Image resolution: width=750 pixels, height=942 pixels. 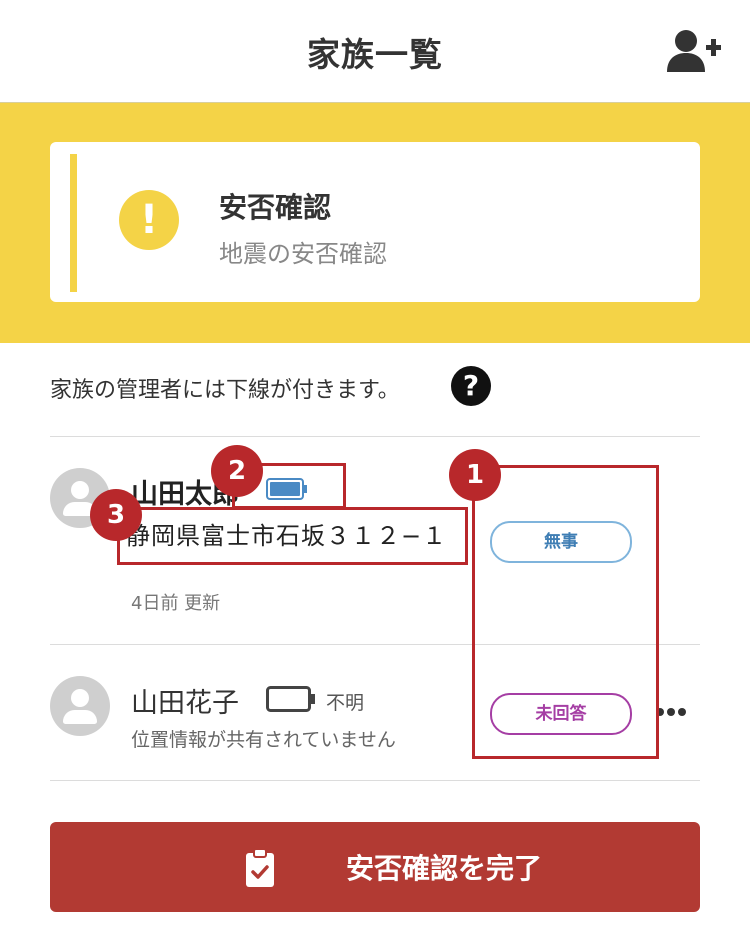 What do you see at coordinates (225, 390) in the screenshot?
I see `admin-note: 家族の管理者には下線が付きます。` at bounding box center [225, 390].